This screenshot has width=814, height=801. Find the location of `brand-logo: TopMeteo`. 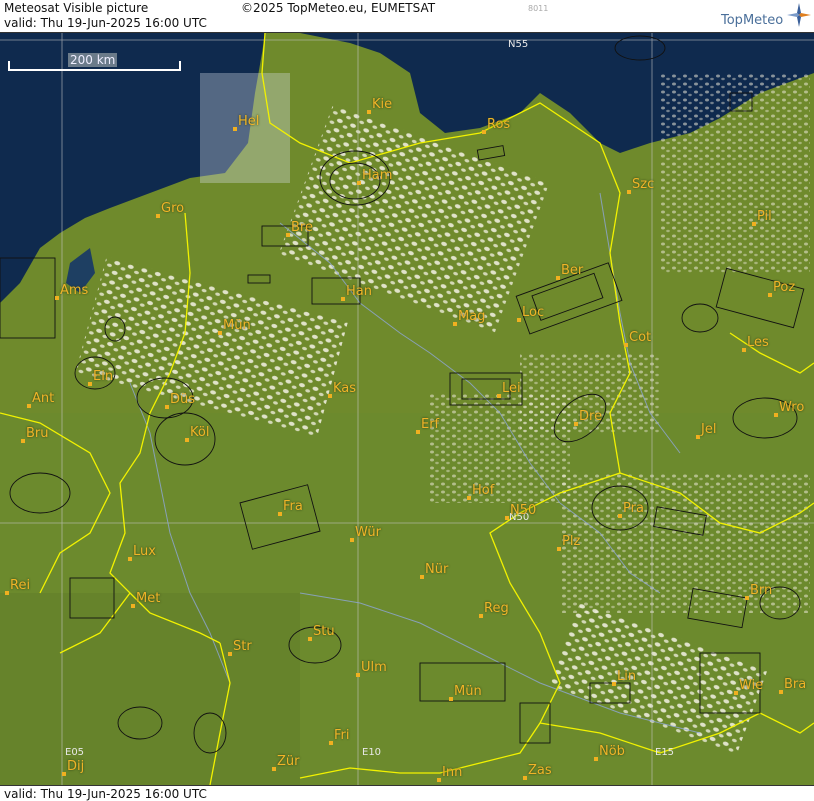

brand-logo: TopMeteo is located at coordinates (752, 20).